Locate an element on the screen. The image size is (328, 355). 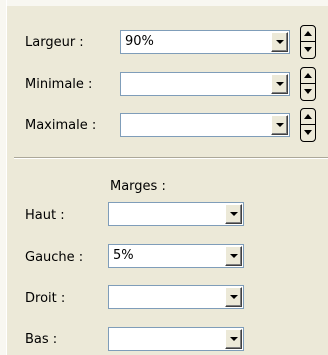
min-width-spinner is located at coordinates (308, 84).